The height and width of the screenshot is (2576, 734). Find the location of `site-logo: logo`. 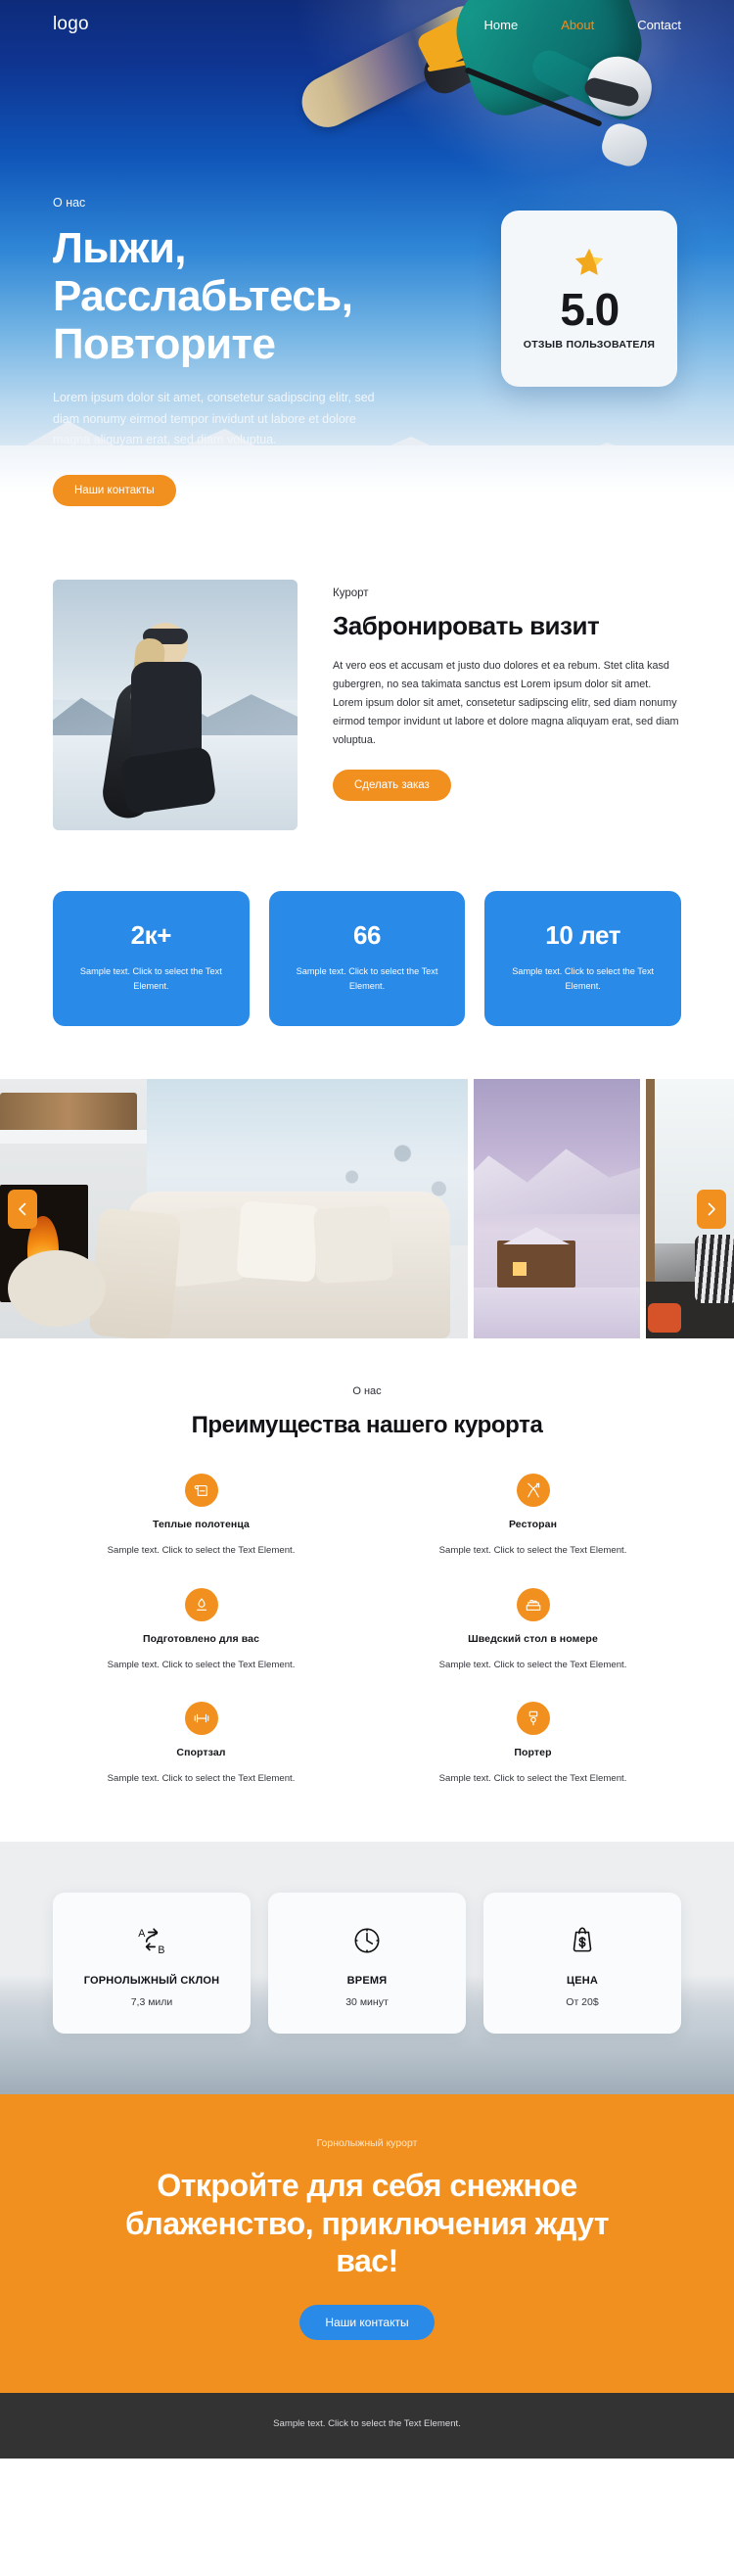

site-logo: logo is located at coordinates (71, 24).